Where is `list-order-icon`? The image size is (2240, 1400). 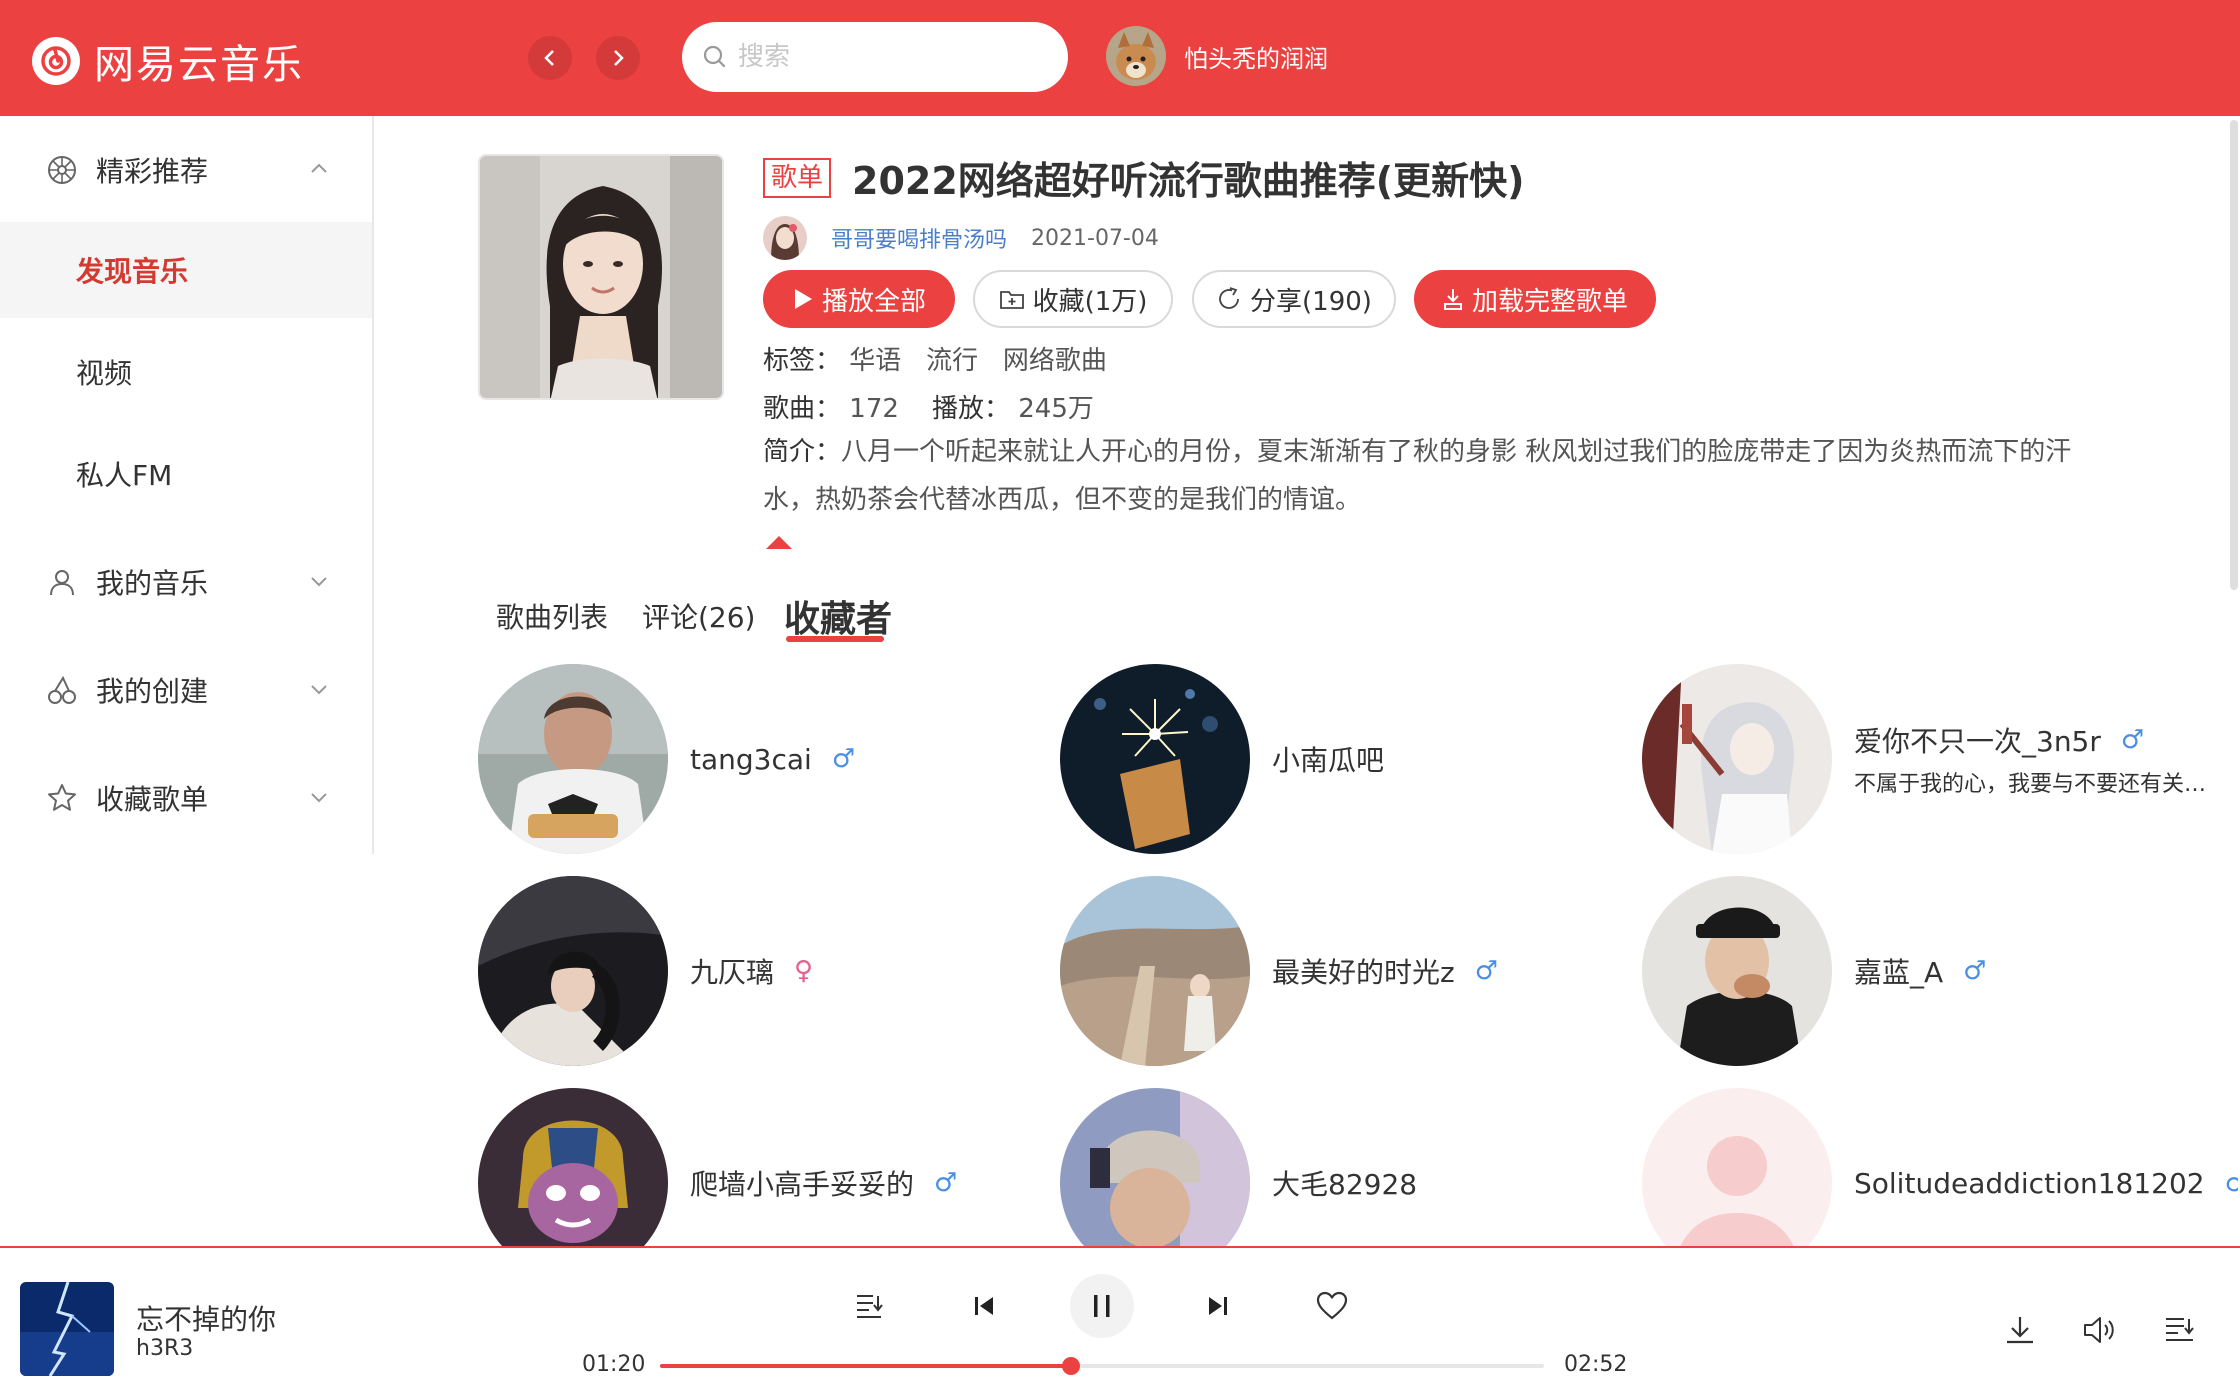 list-order-icon is located at coordinates (870, 1306).